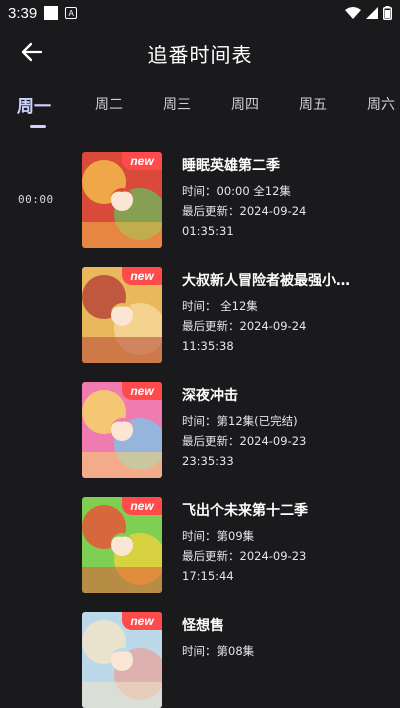  What do you see at coordinates (51, 13) in the screenshot?
I see `notification-icon` at bounding box center [51, 13].